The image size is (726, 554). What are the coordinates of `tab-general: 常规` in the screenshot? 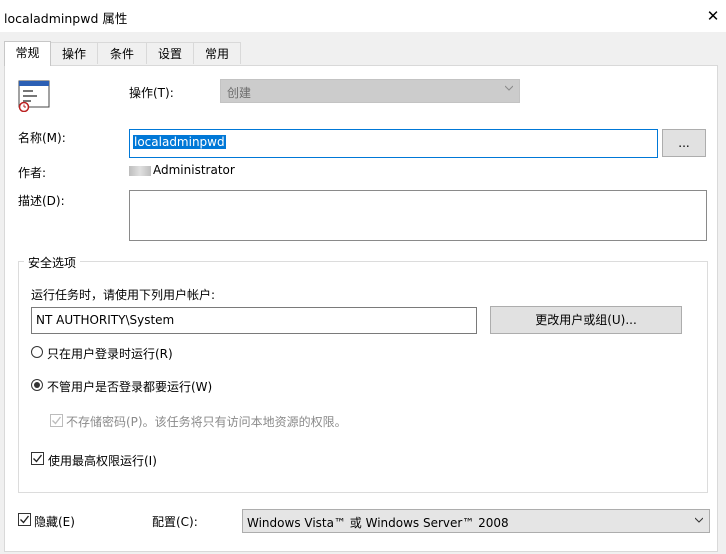 It's located at (27, 53).